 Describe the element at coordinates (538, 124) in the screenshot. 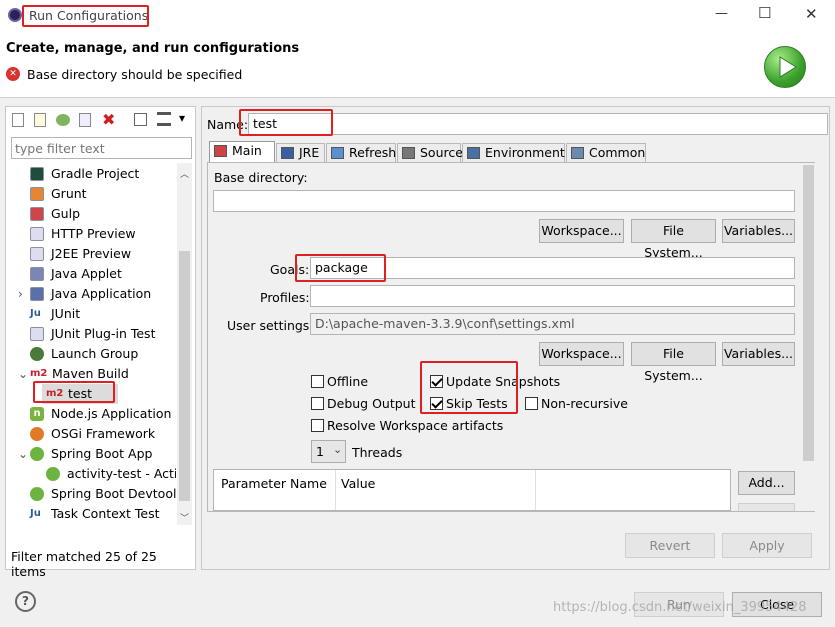

I see `name-field: test` at that location.